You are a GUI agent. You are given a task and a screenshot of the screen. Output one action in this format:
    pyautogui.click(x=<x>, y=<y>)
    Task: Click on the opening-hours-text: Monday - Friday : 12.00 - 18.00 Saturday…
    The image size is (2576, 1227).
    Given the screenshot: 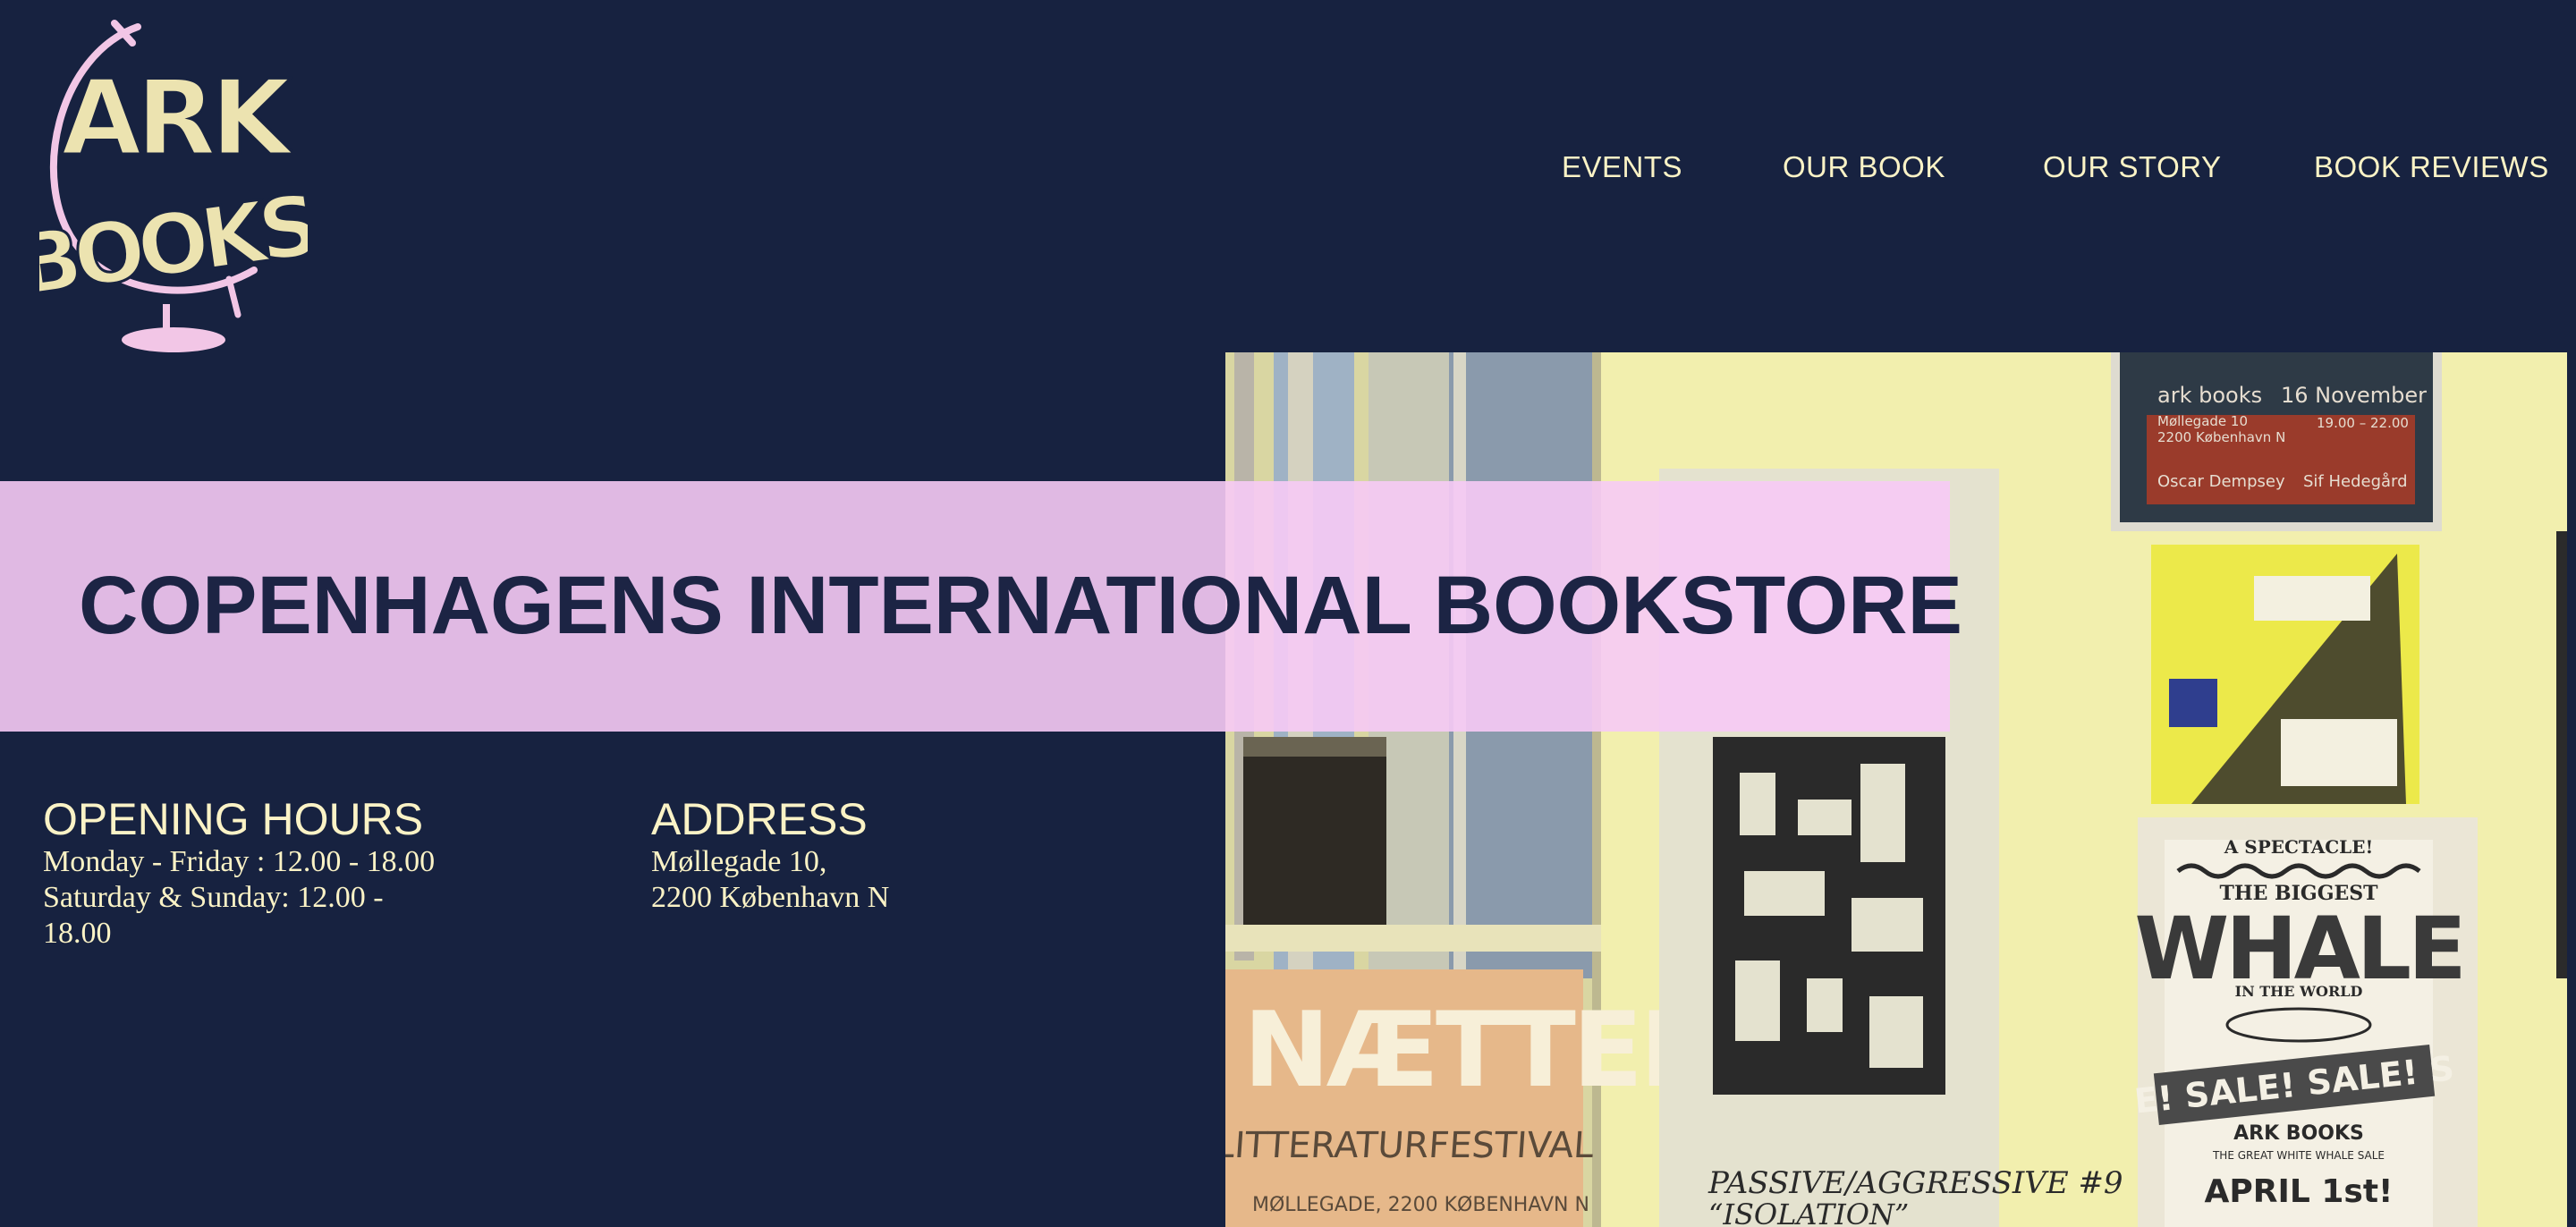 What is the action you would take?
    pyautogui.click(x=293, y=898)
    